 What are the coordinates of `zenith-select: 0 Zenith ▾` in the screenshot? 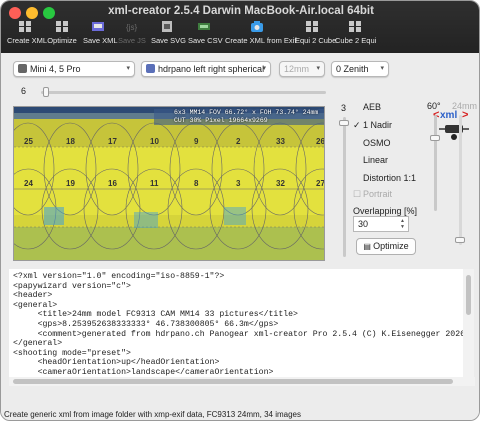 It's located at (360, 69).